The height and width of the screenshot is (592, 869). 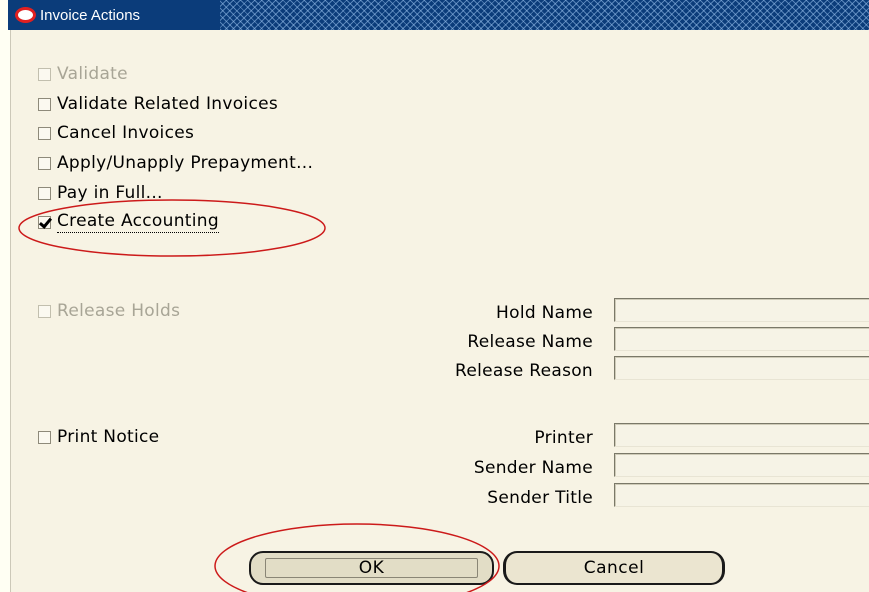 What do you see at coordinates (5, 296) in the screenshot?
I see `window-left-edge` at bounding box center [5, 296].